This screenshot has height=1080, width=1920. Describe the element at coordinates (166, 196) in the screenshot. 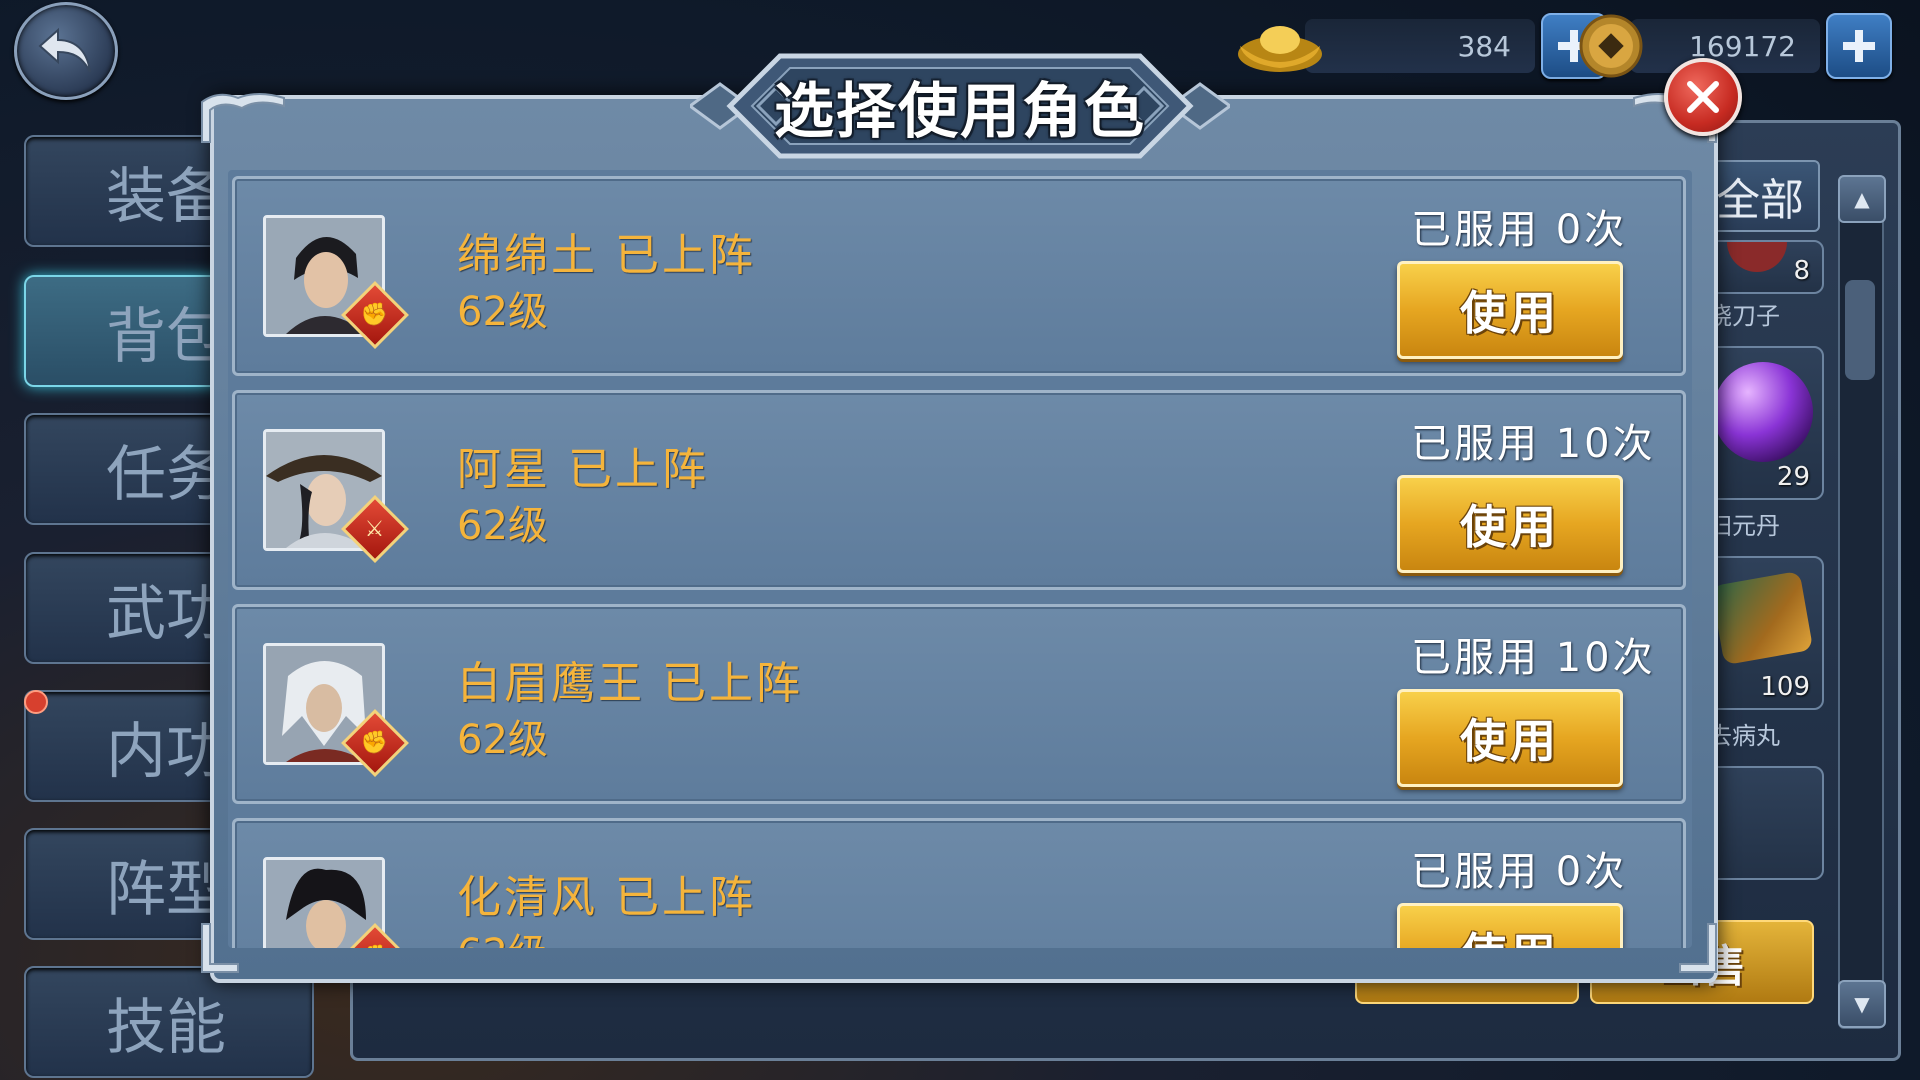

I see `tab-label: 装备` at that location.